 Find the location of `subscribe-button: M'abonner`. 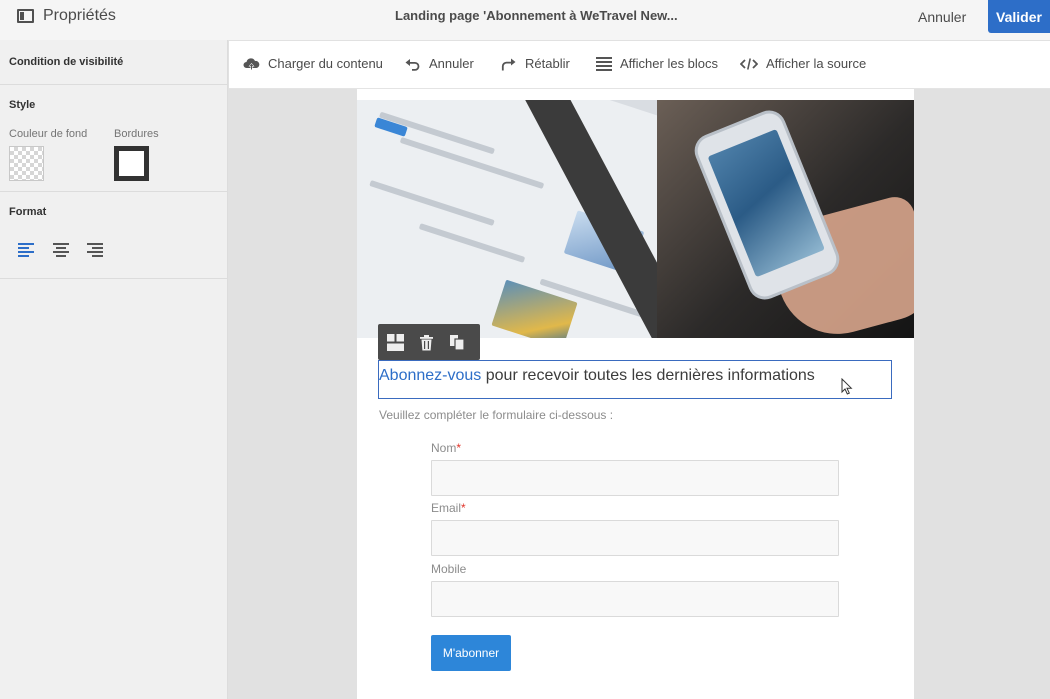

subscribe-button: M'abonner is located at coordinates (471, 653).